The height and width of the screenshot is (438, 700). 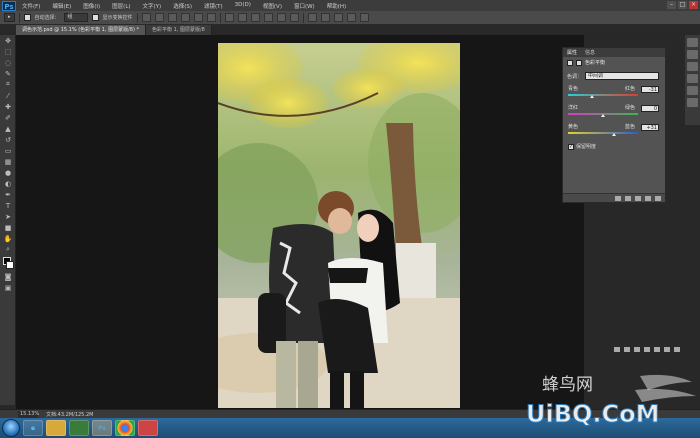 What do you see at coordinates (628, 198) in the screenshot?
I see `view-previous-icon` at bounding box center [628, 198].